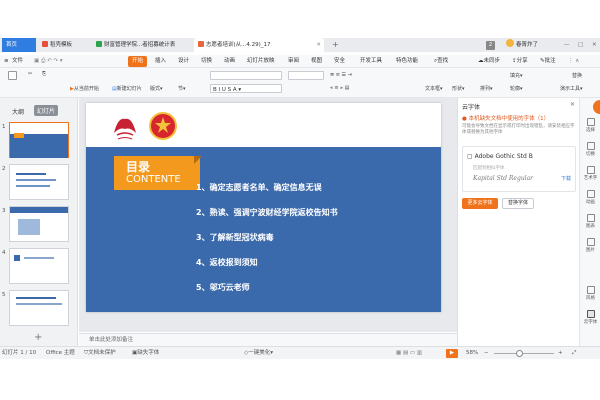 This screenshot has height=400, width=600. What do you see at coordinates (441, 61) in the screenshot?
I see `search-box: ⌕查找` at bounding box center [441, 61].